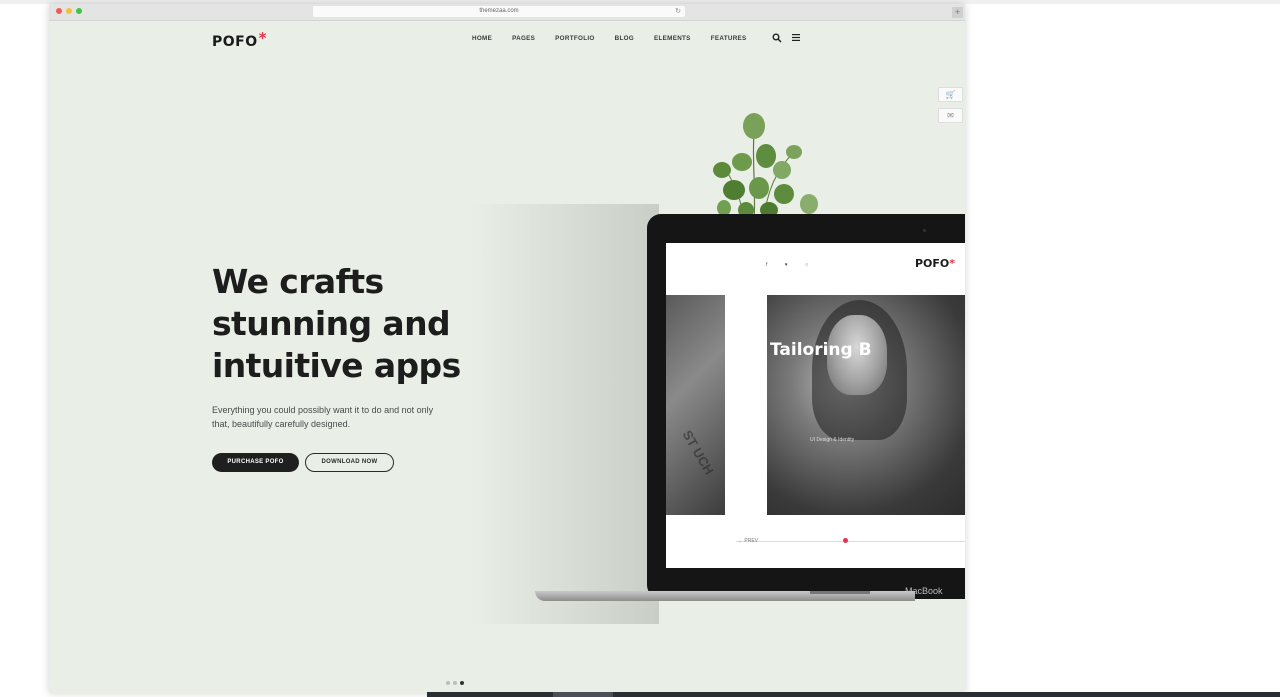 This screenshot has height=697, width=1280. Describe the element at coordinates (262, 38) in the screenshot. I see `logo-star-icon: *` at that location.